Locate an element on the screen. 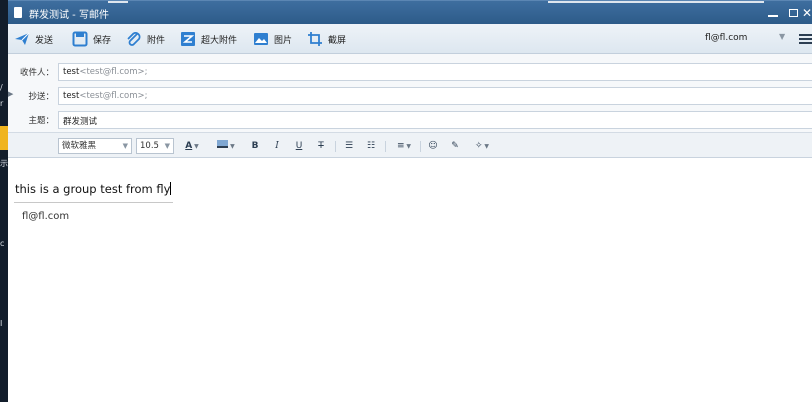 This screenshot has height=402, width=812. desktop-app-icon is located at coordinates (4, 138).